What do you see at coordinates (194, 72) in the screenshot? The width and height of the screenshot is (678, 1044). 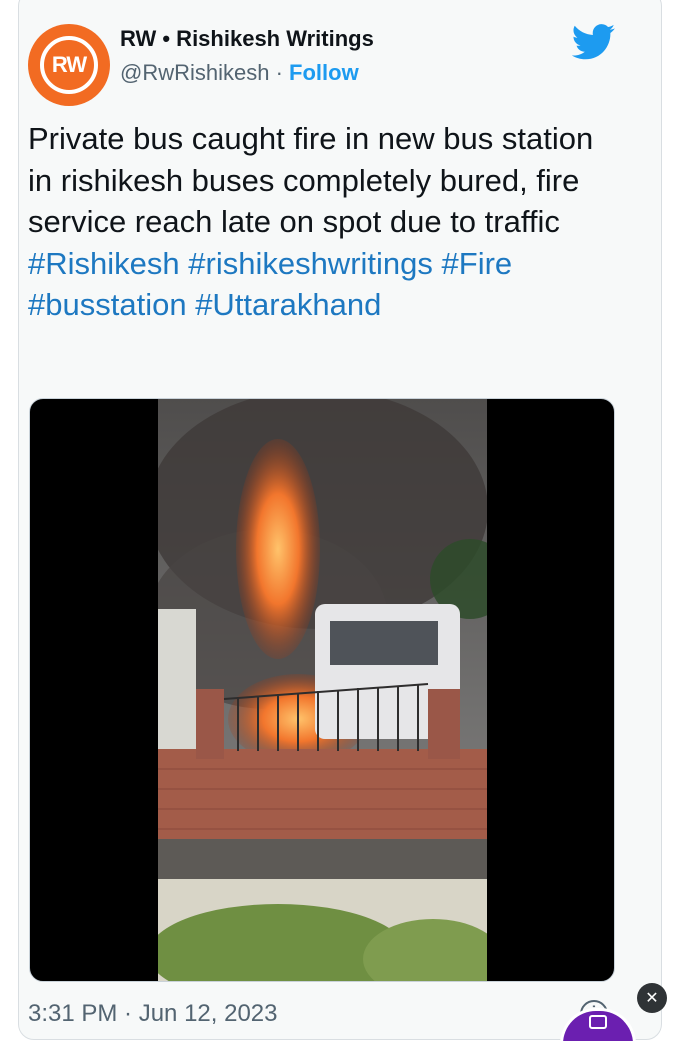 I see `handle: @RwRishikesh` at bounding box center [194, 72].